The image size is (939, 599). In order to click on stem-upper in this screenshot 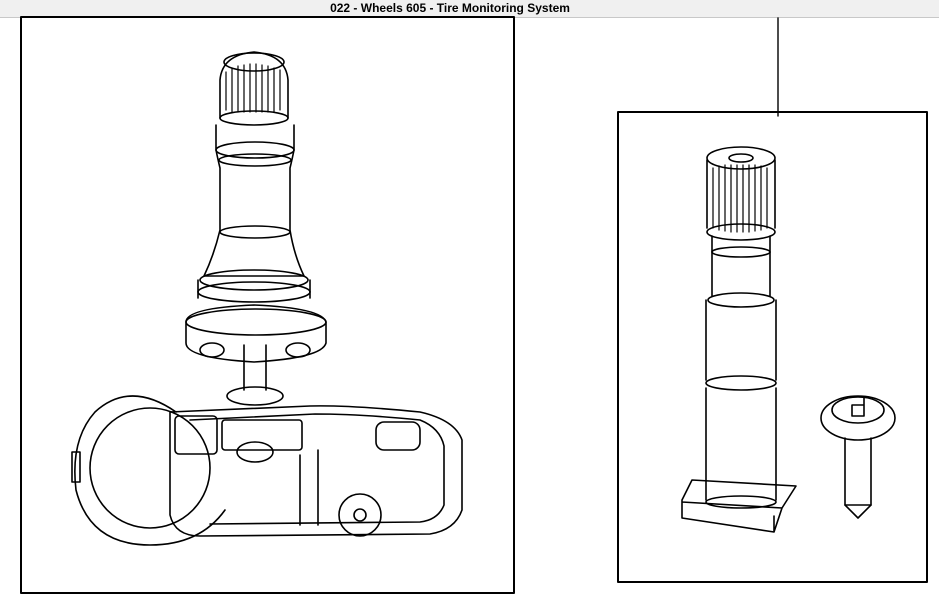, I will do `click(741, 274)`.